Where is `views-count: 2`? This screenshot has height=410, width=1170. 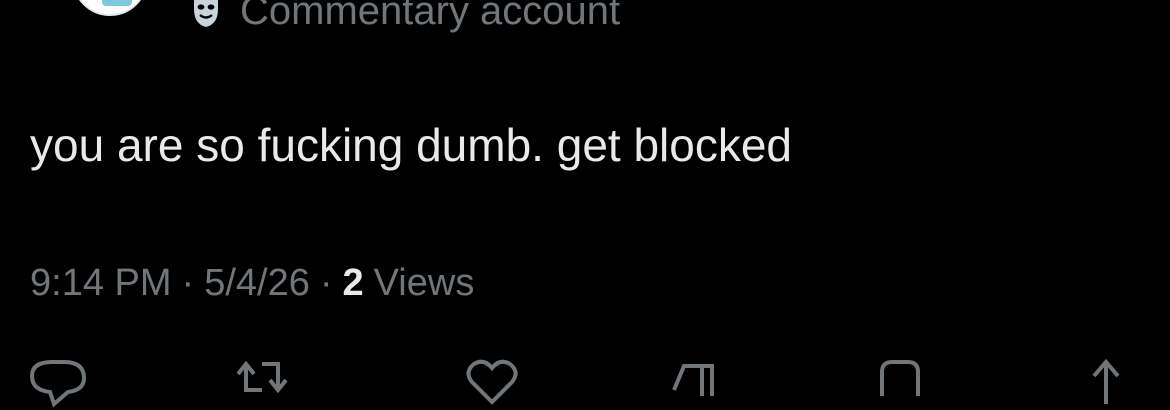 views-count: 2 is located at coordinates (353, 283).